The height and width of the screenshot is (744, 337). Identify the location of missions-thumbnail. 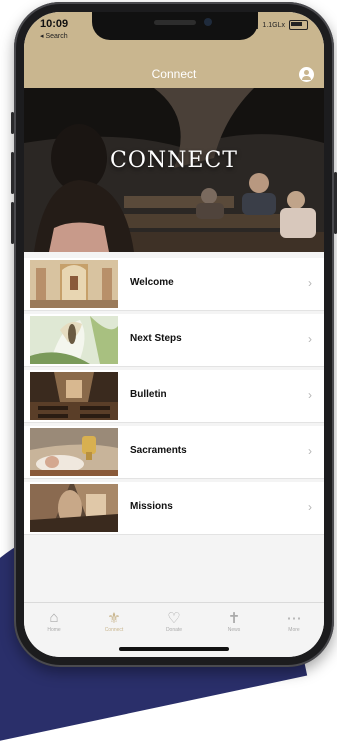
(74, 508).